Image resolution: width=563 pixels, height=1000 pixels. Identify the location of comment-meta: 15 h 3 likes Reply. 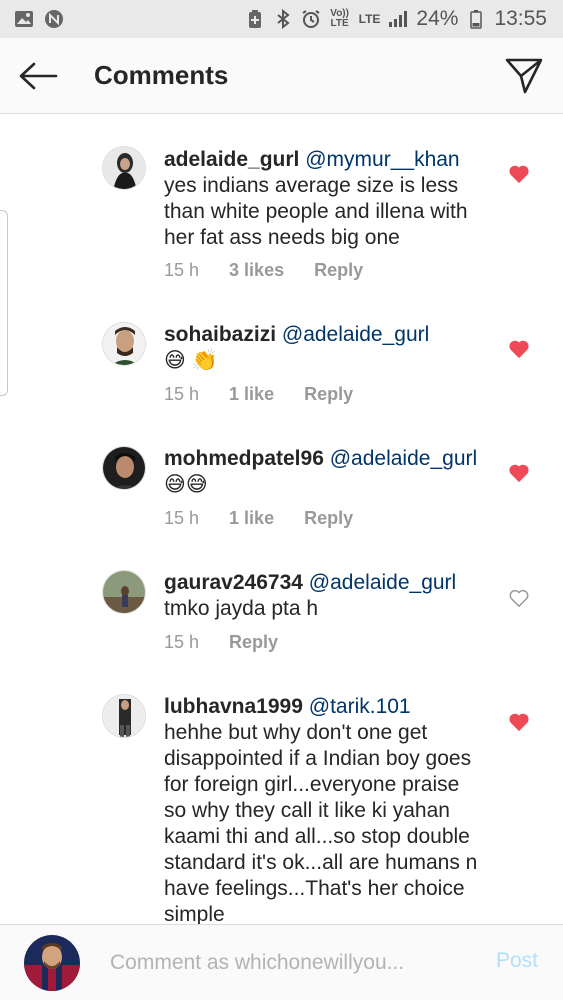
(263, 270).